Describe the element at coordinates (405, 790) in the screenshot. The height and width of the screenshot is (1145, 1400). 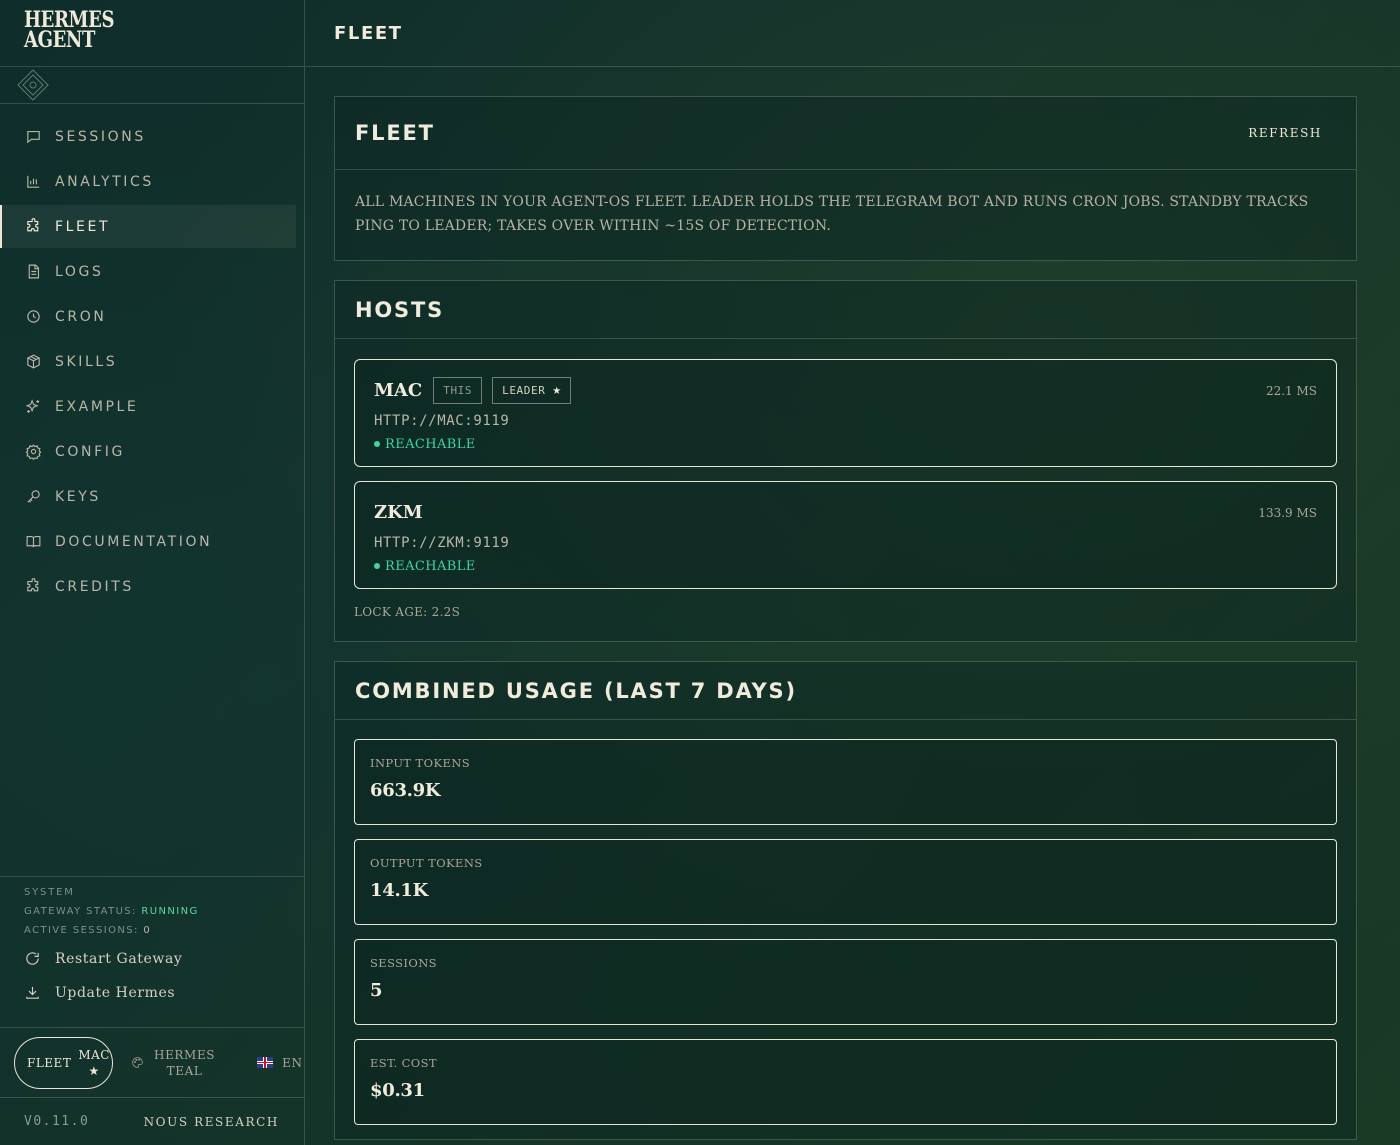
I see `metric-value: 663.9K` at that location.